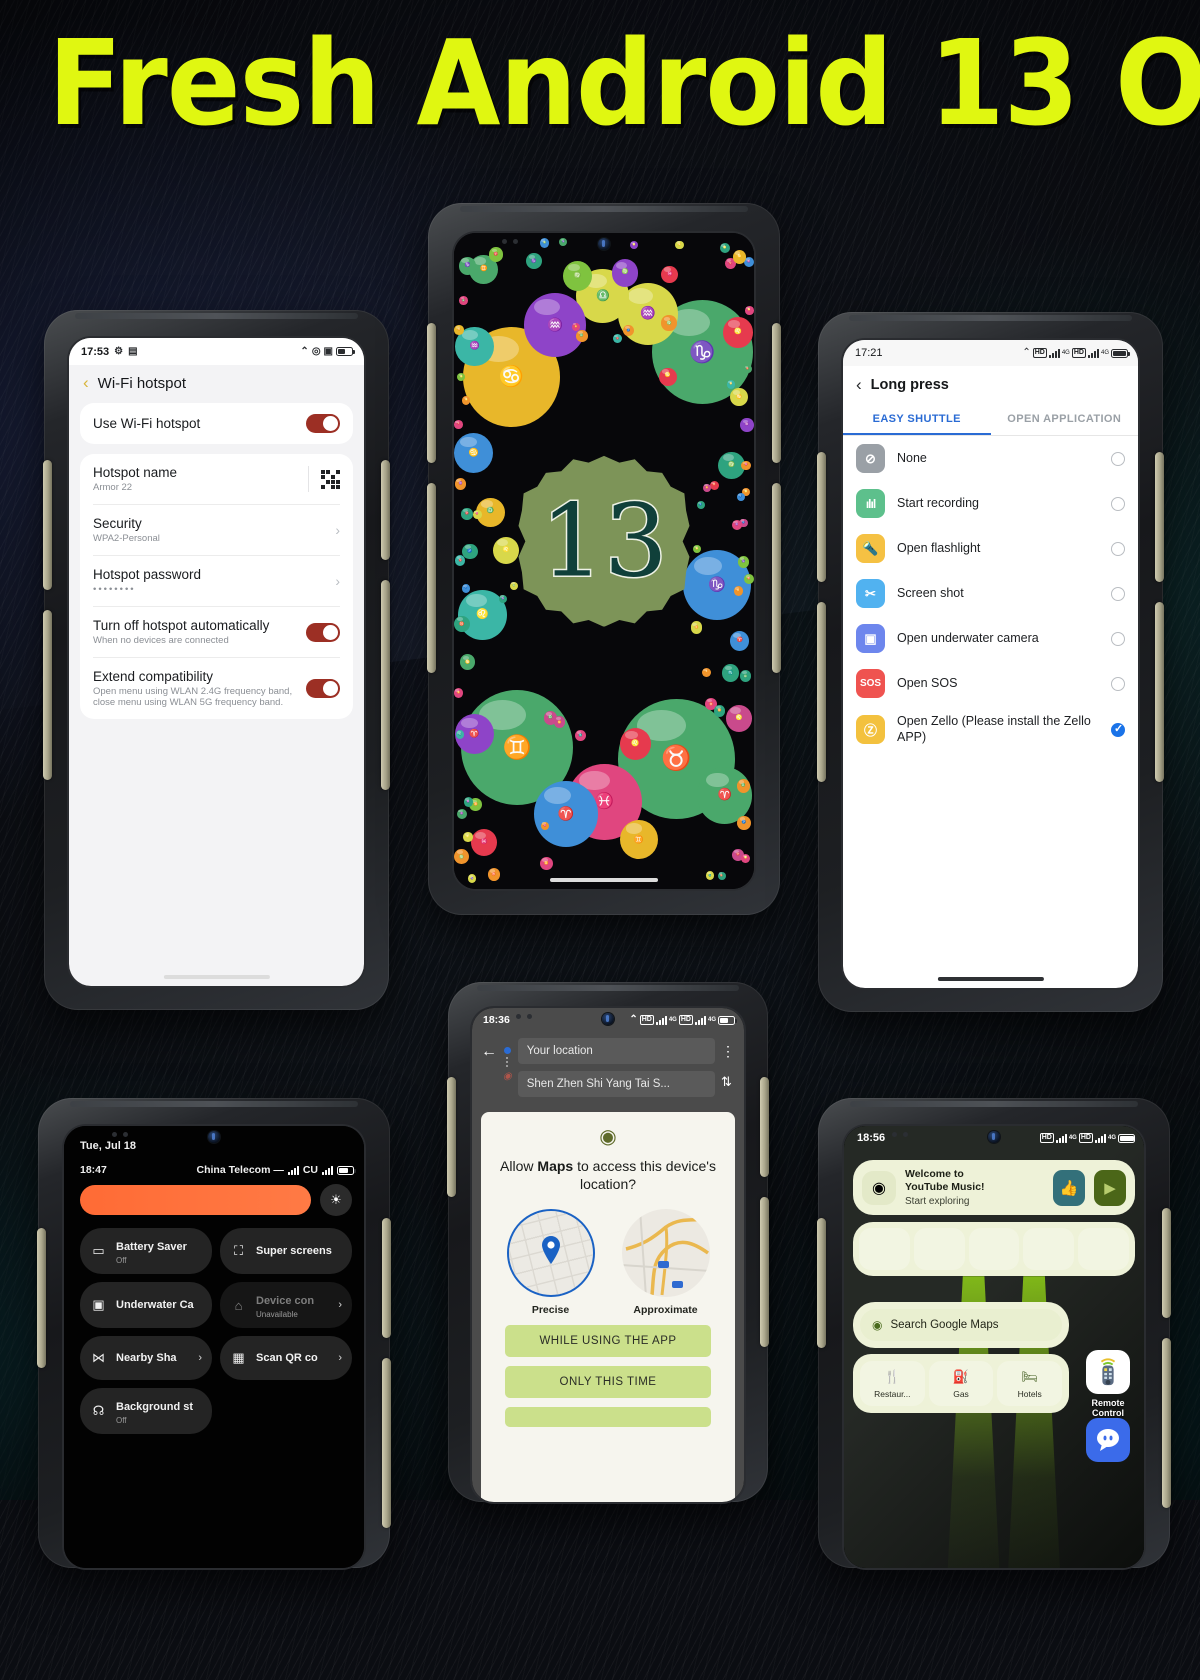 The width and height of the screenshot is (1200, 1680). What do you see at coordinates (604, 541) in the screenshot?
I see `android-version-badge: 13` at bounding box center [604, 541].